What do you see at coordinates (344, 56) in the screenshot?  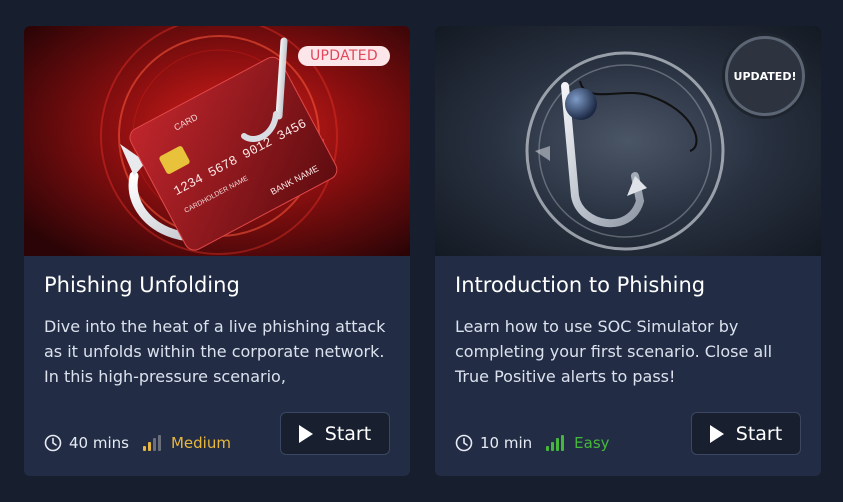 I see `updated-badge: UPDATED` at bounding box center [344, 56].